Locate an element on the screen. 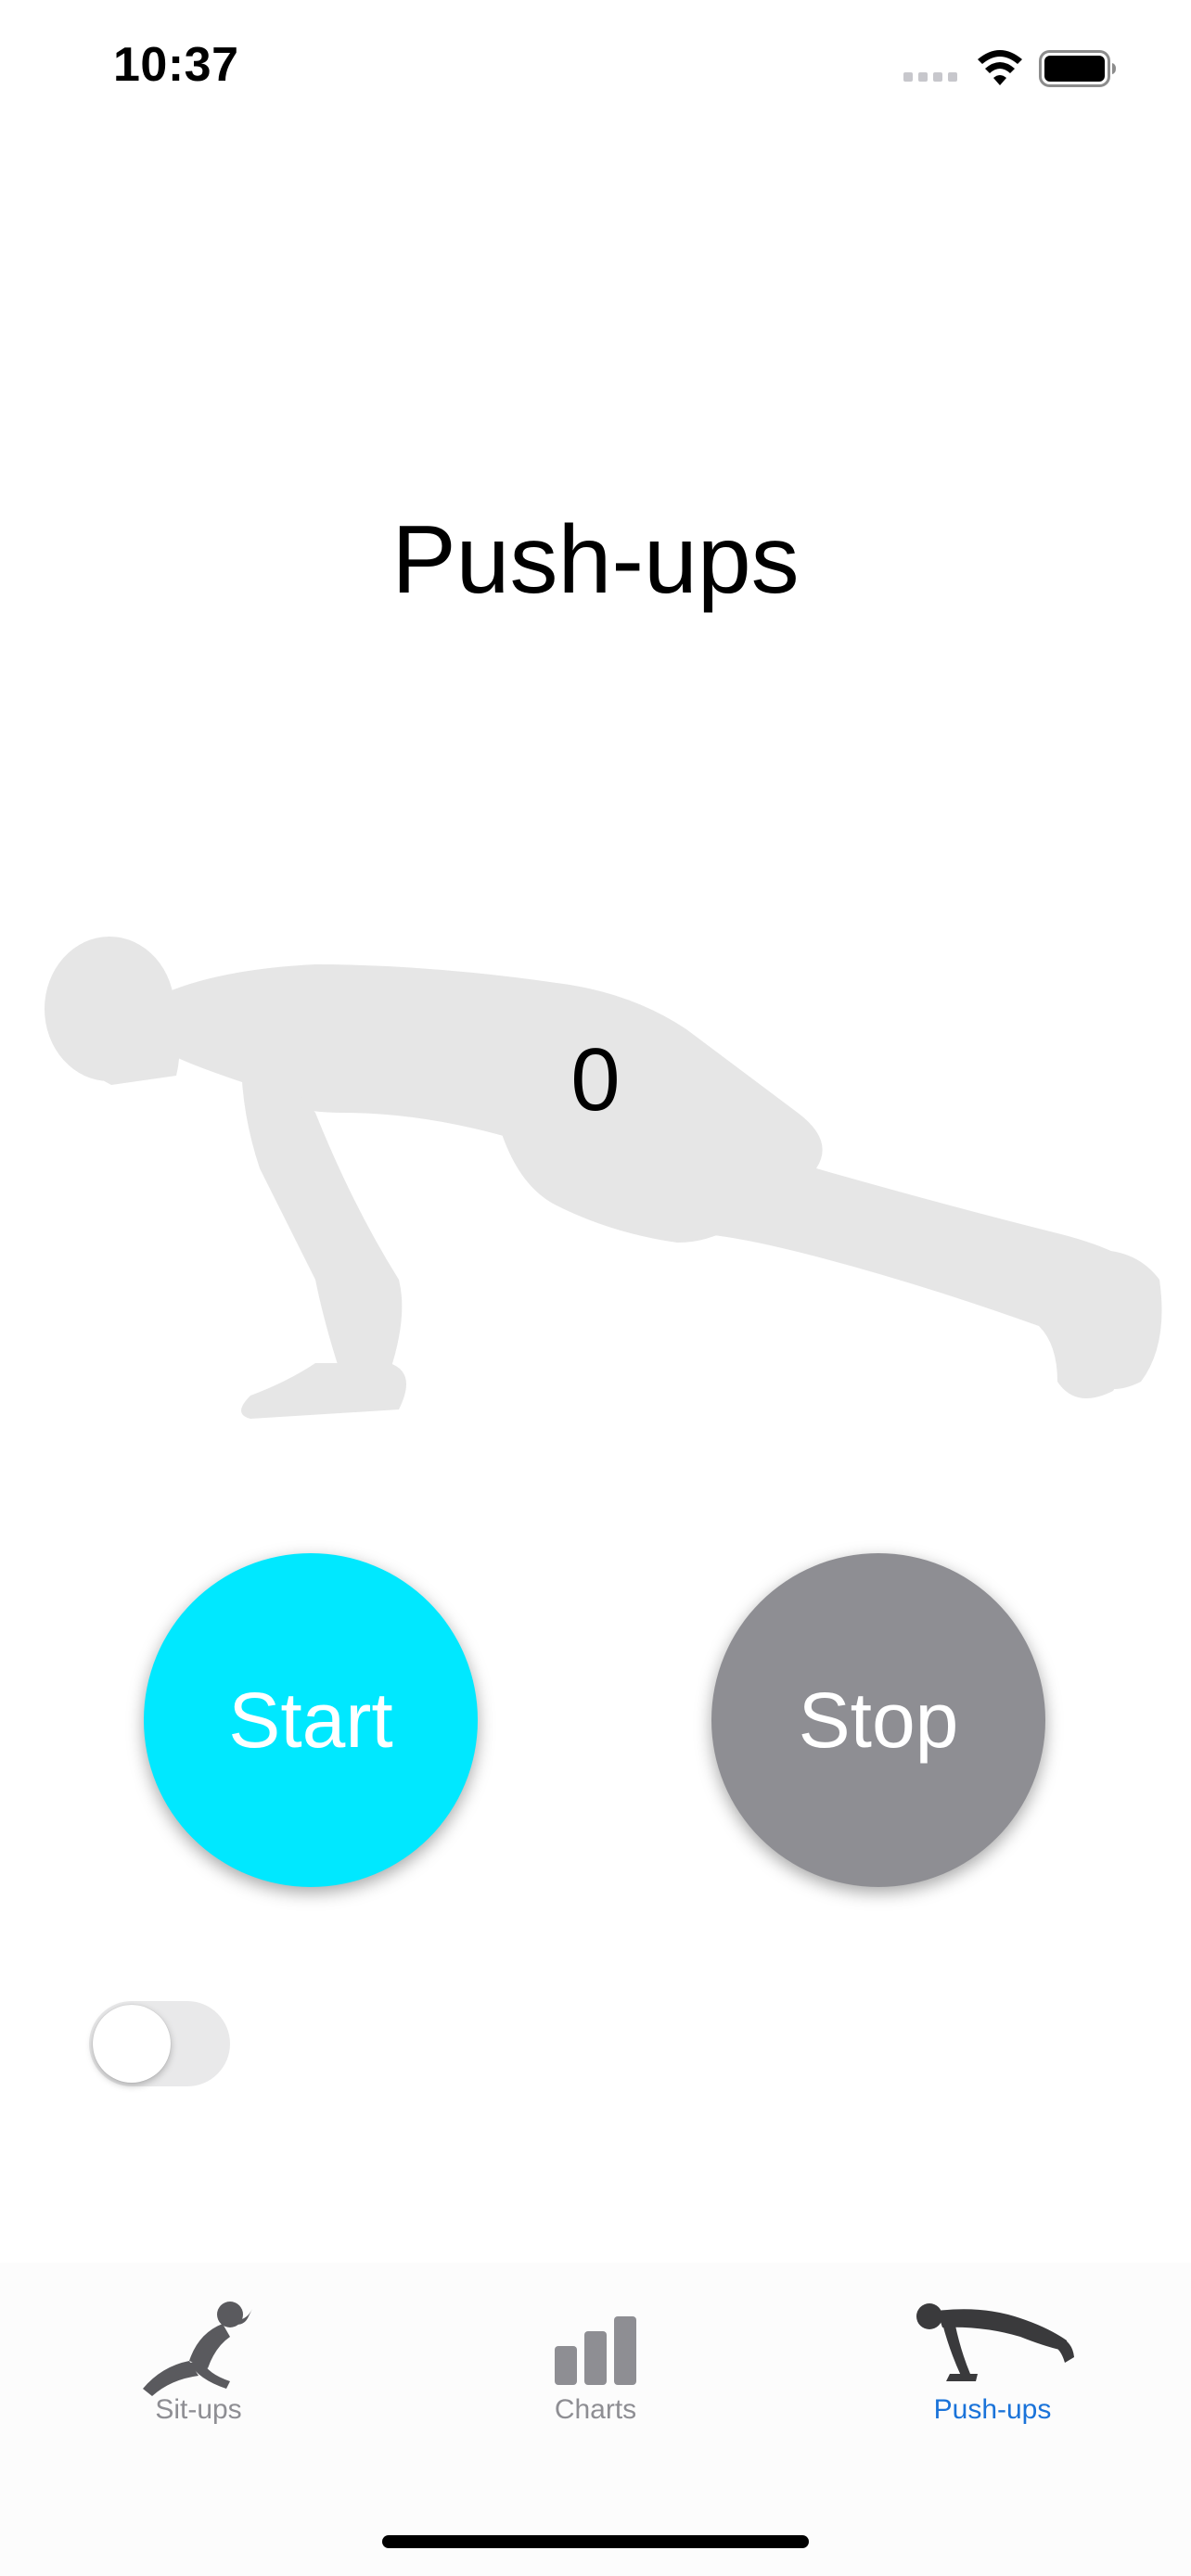  page-title: Push-ups is located at coordinates (595, 560).